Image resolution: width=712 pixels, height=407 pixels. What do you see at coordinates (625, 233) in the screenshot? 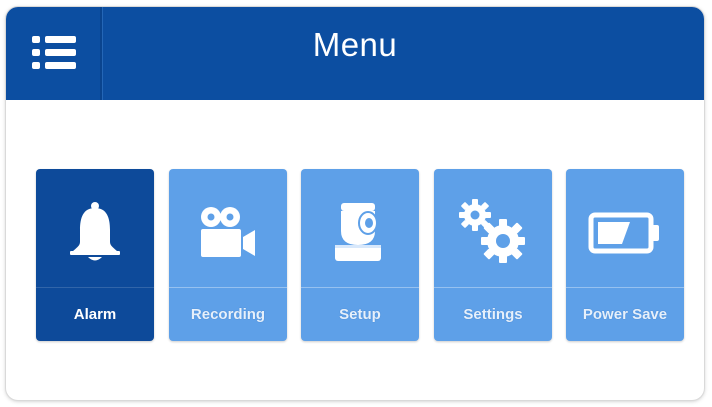
I see `battery-icon` at bounding box center [625, 233].